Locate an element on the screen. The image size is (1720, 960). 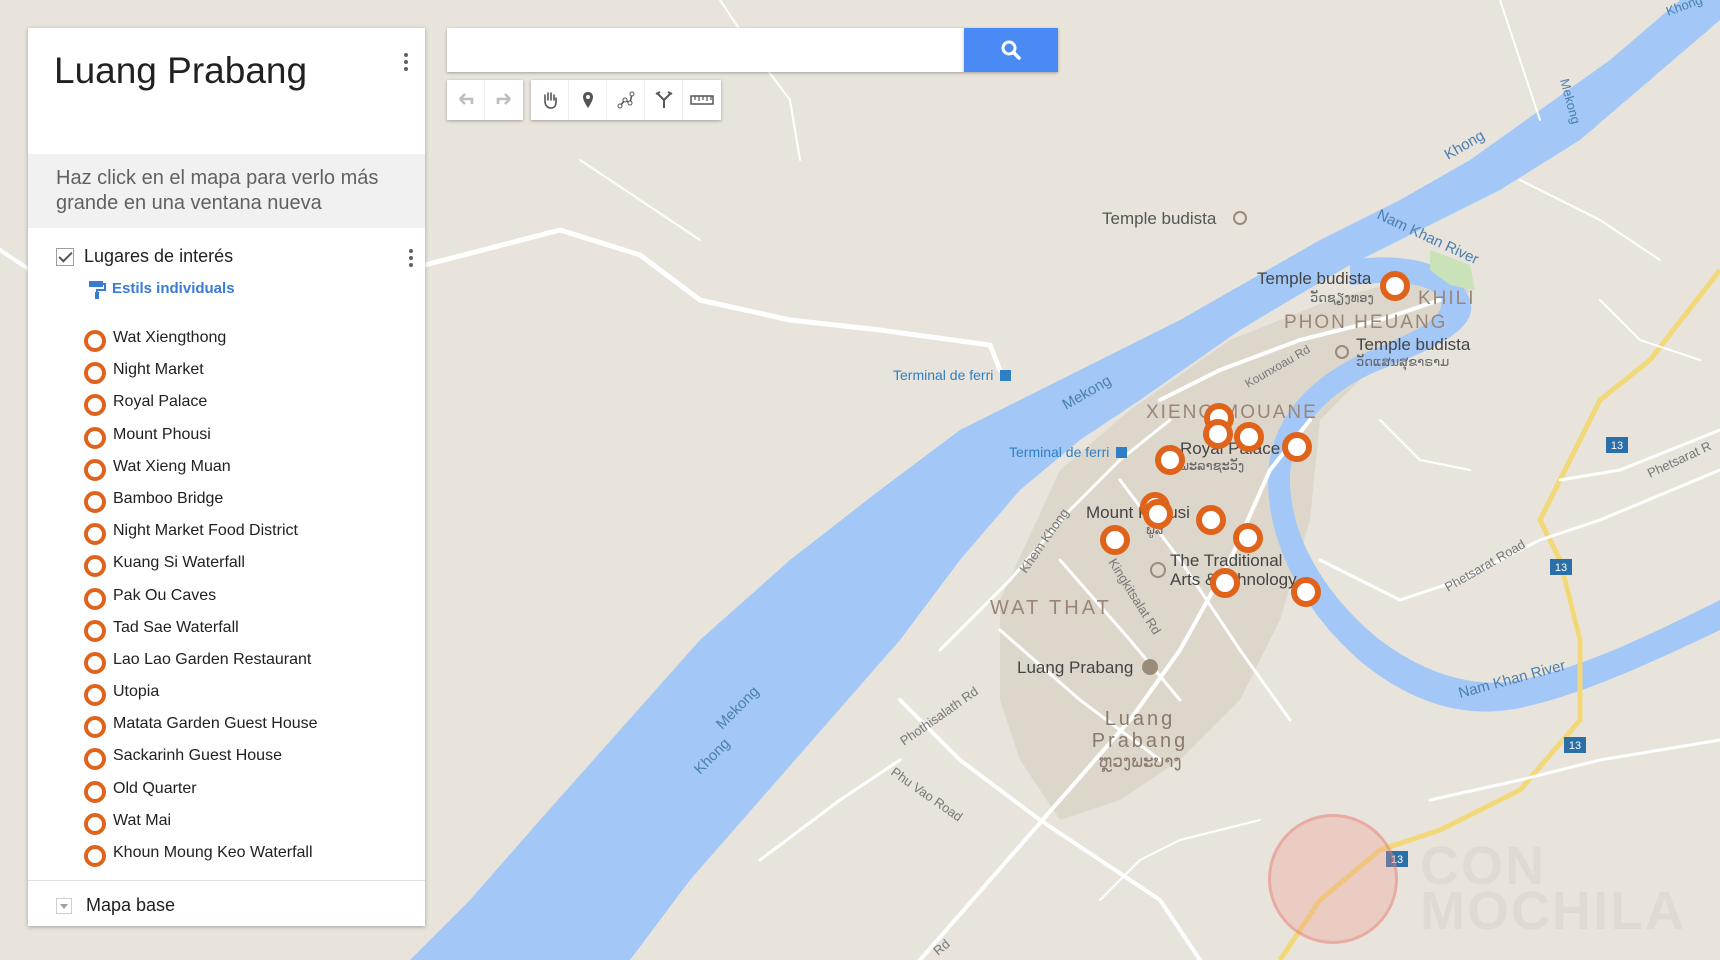
place-name: Royal Palace is located at coordinates (160, 402).